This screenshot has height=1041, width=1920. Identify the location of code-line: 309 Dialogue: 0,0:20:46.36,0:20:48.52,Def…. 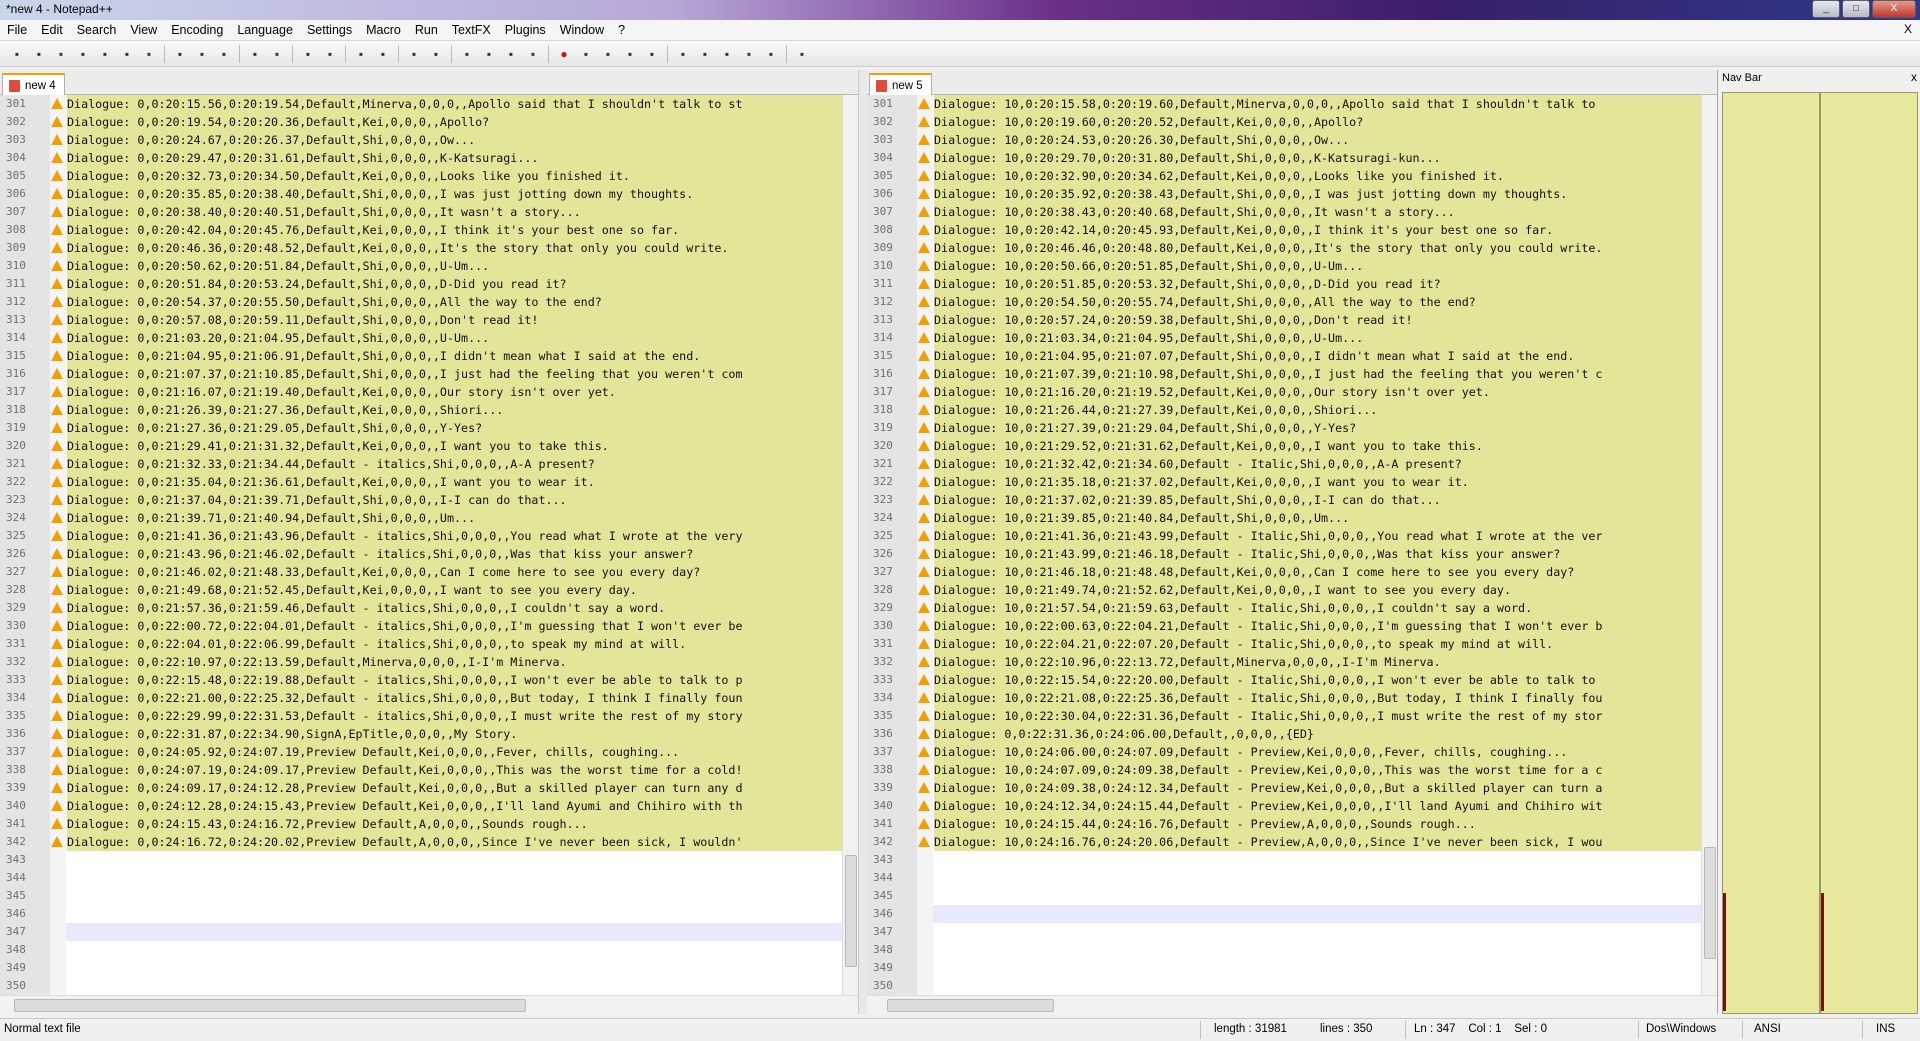
(429, 248).